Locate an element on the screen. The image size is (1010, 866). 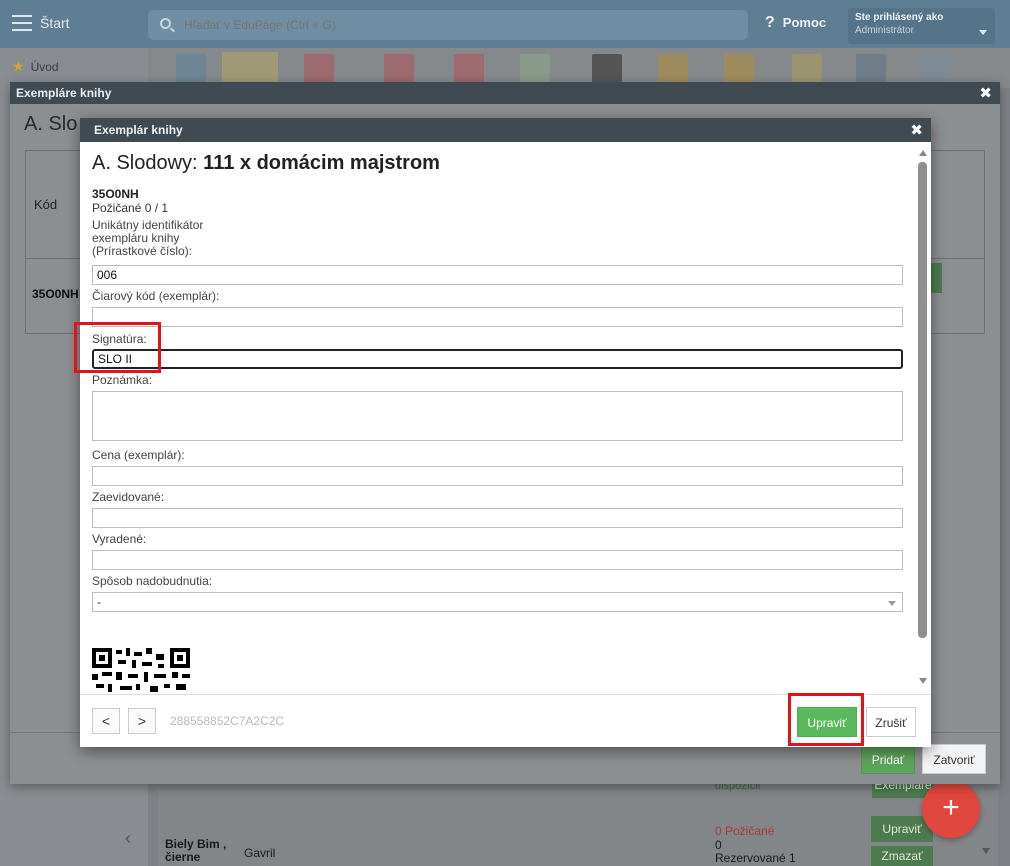
exemplare-dialog-title: Exempláre knihy is located at coordinates (64, 93).